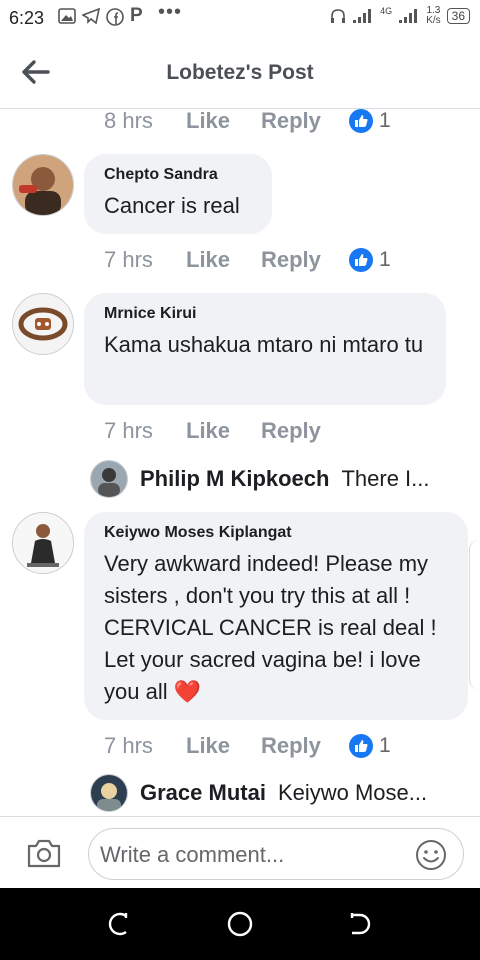 Image resolution: width=480 pixels, height=960 pixels. I want to click on comment-meta-row: 7 hrs Like Reply, so click(226, 431).